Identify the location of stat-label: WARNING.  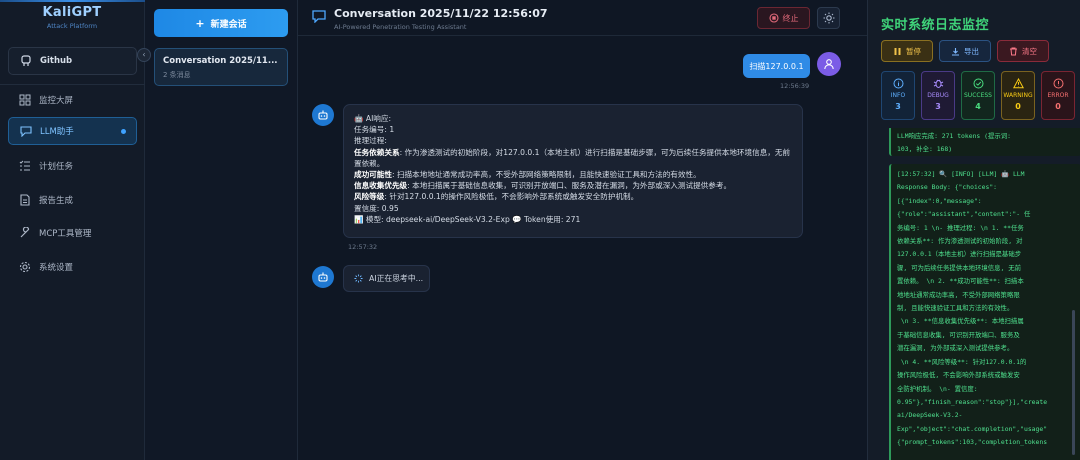
(1018, 95).